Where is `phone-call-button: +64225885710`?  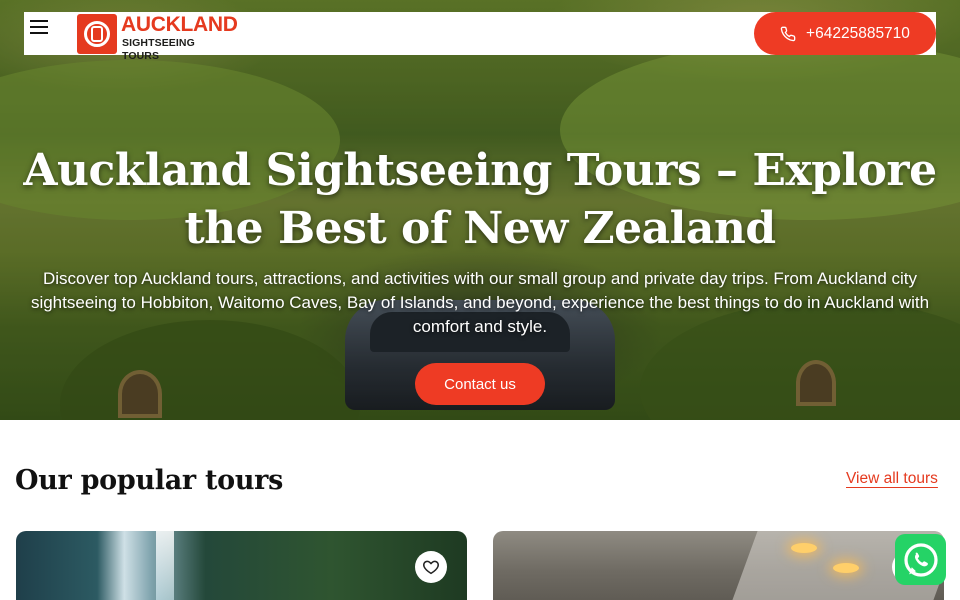
phone-call-button: +64225885710 is located at coordinates (845, 33).